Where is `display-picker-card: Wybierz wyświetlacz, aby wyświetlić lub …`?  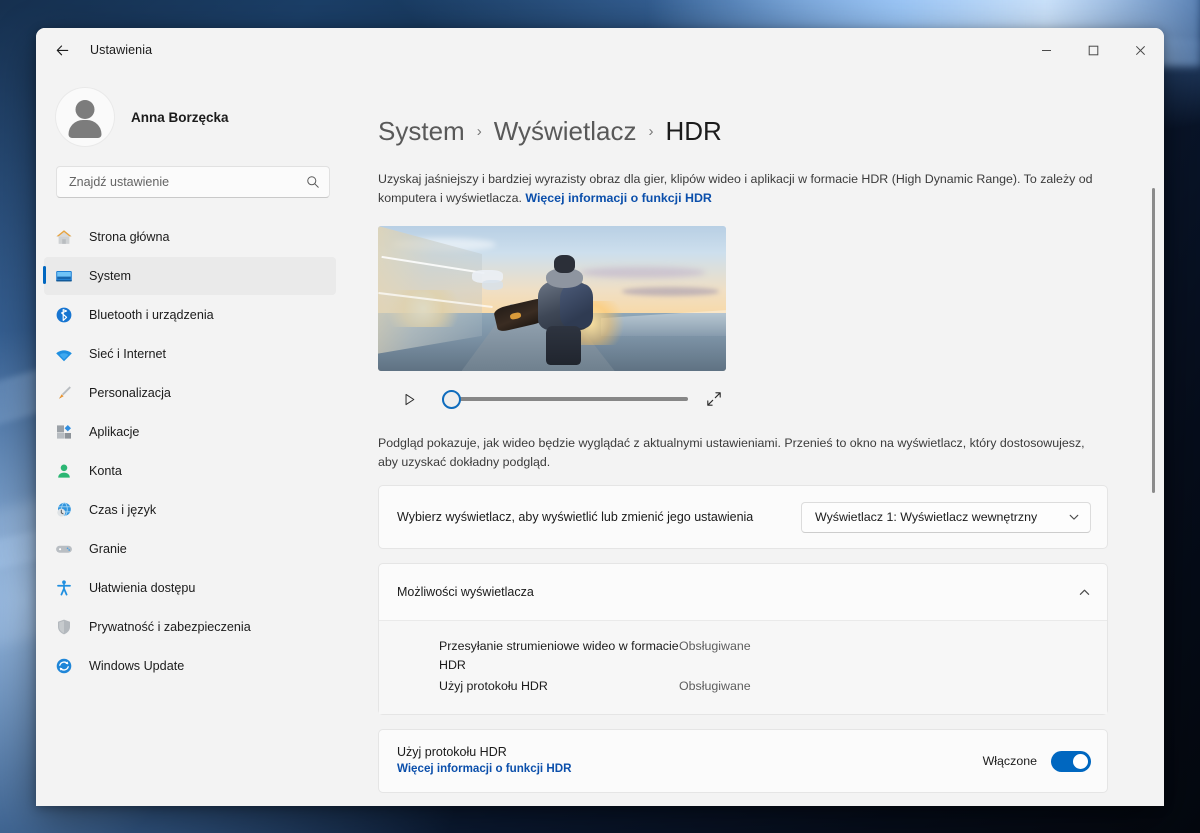
display-picker-card: Wybierz wyświetlacz, aby wyświetlić lub … is located at coordinates (743, 517).